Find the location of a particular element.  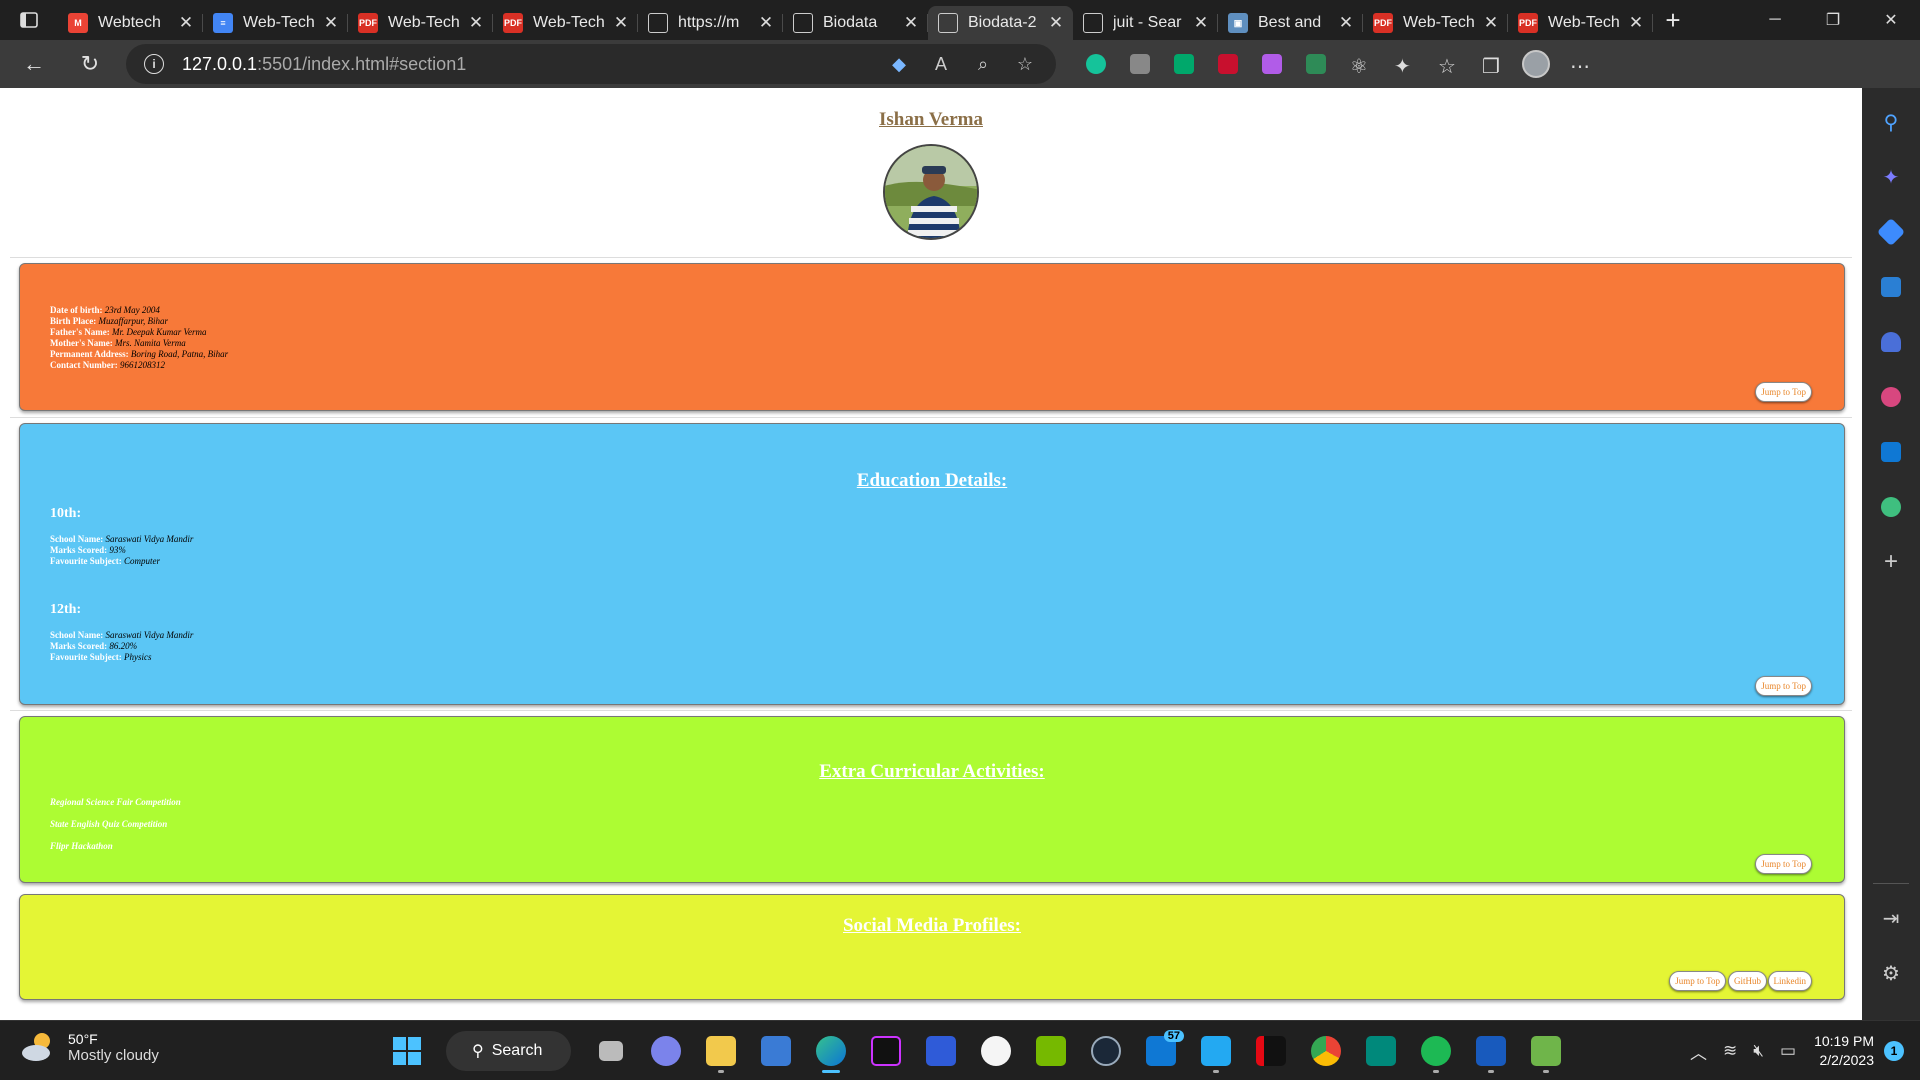

taskbar-search: ⚲ Search is located at coordinates (508, 1051).